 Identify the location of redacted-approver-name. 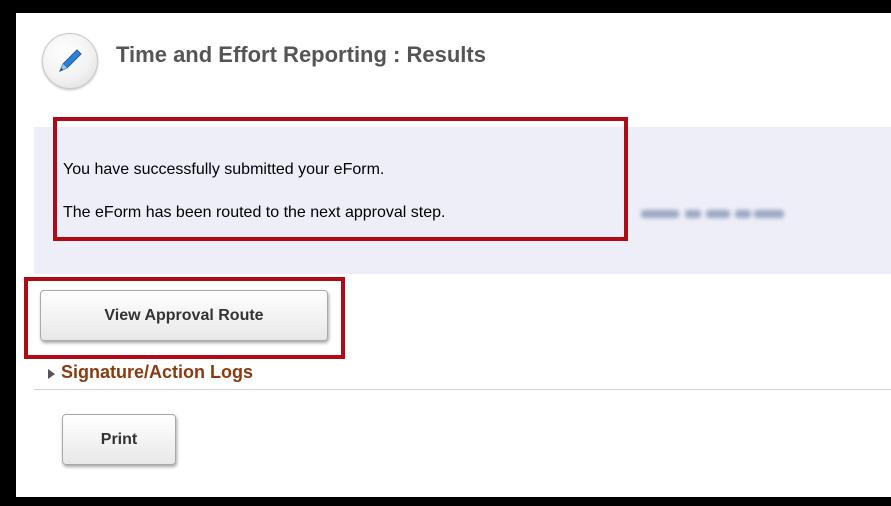
(716, 214).